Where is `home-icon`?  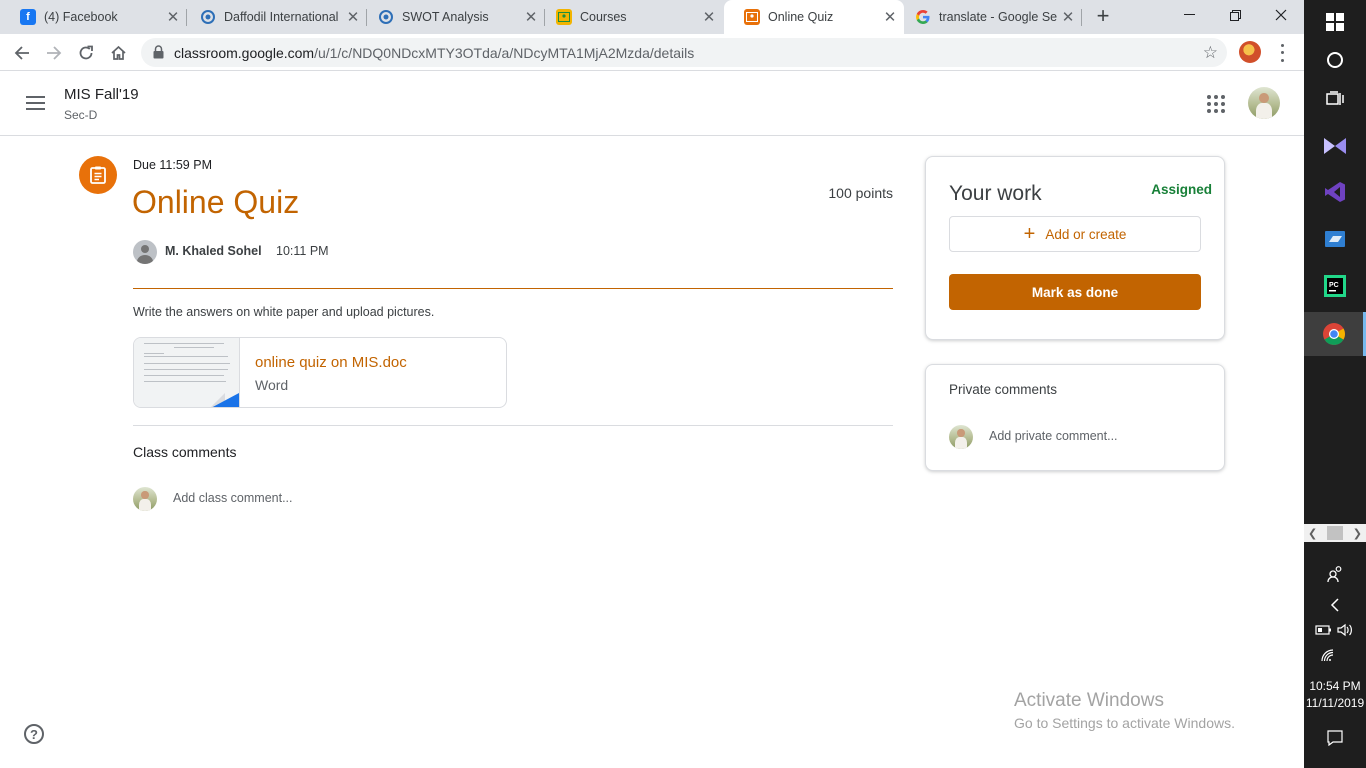 home-icon is located at coordinates (118, 52).